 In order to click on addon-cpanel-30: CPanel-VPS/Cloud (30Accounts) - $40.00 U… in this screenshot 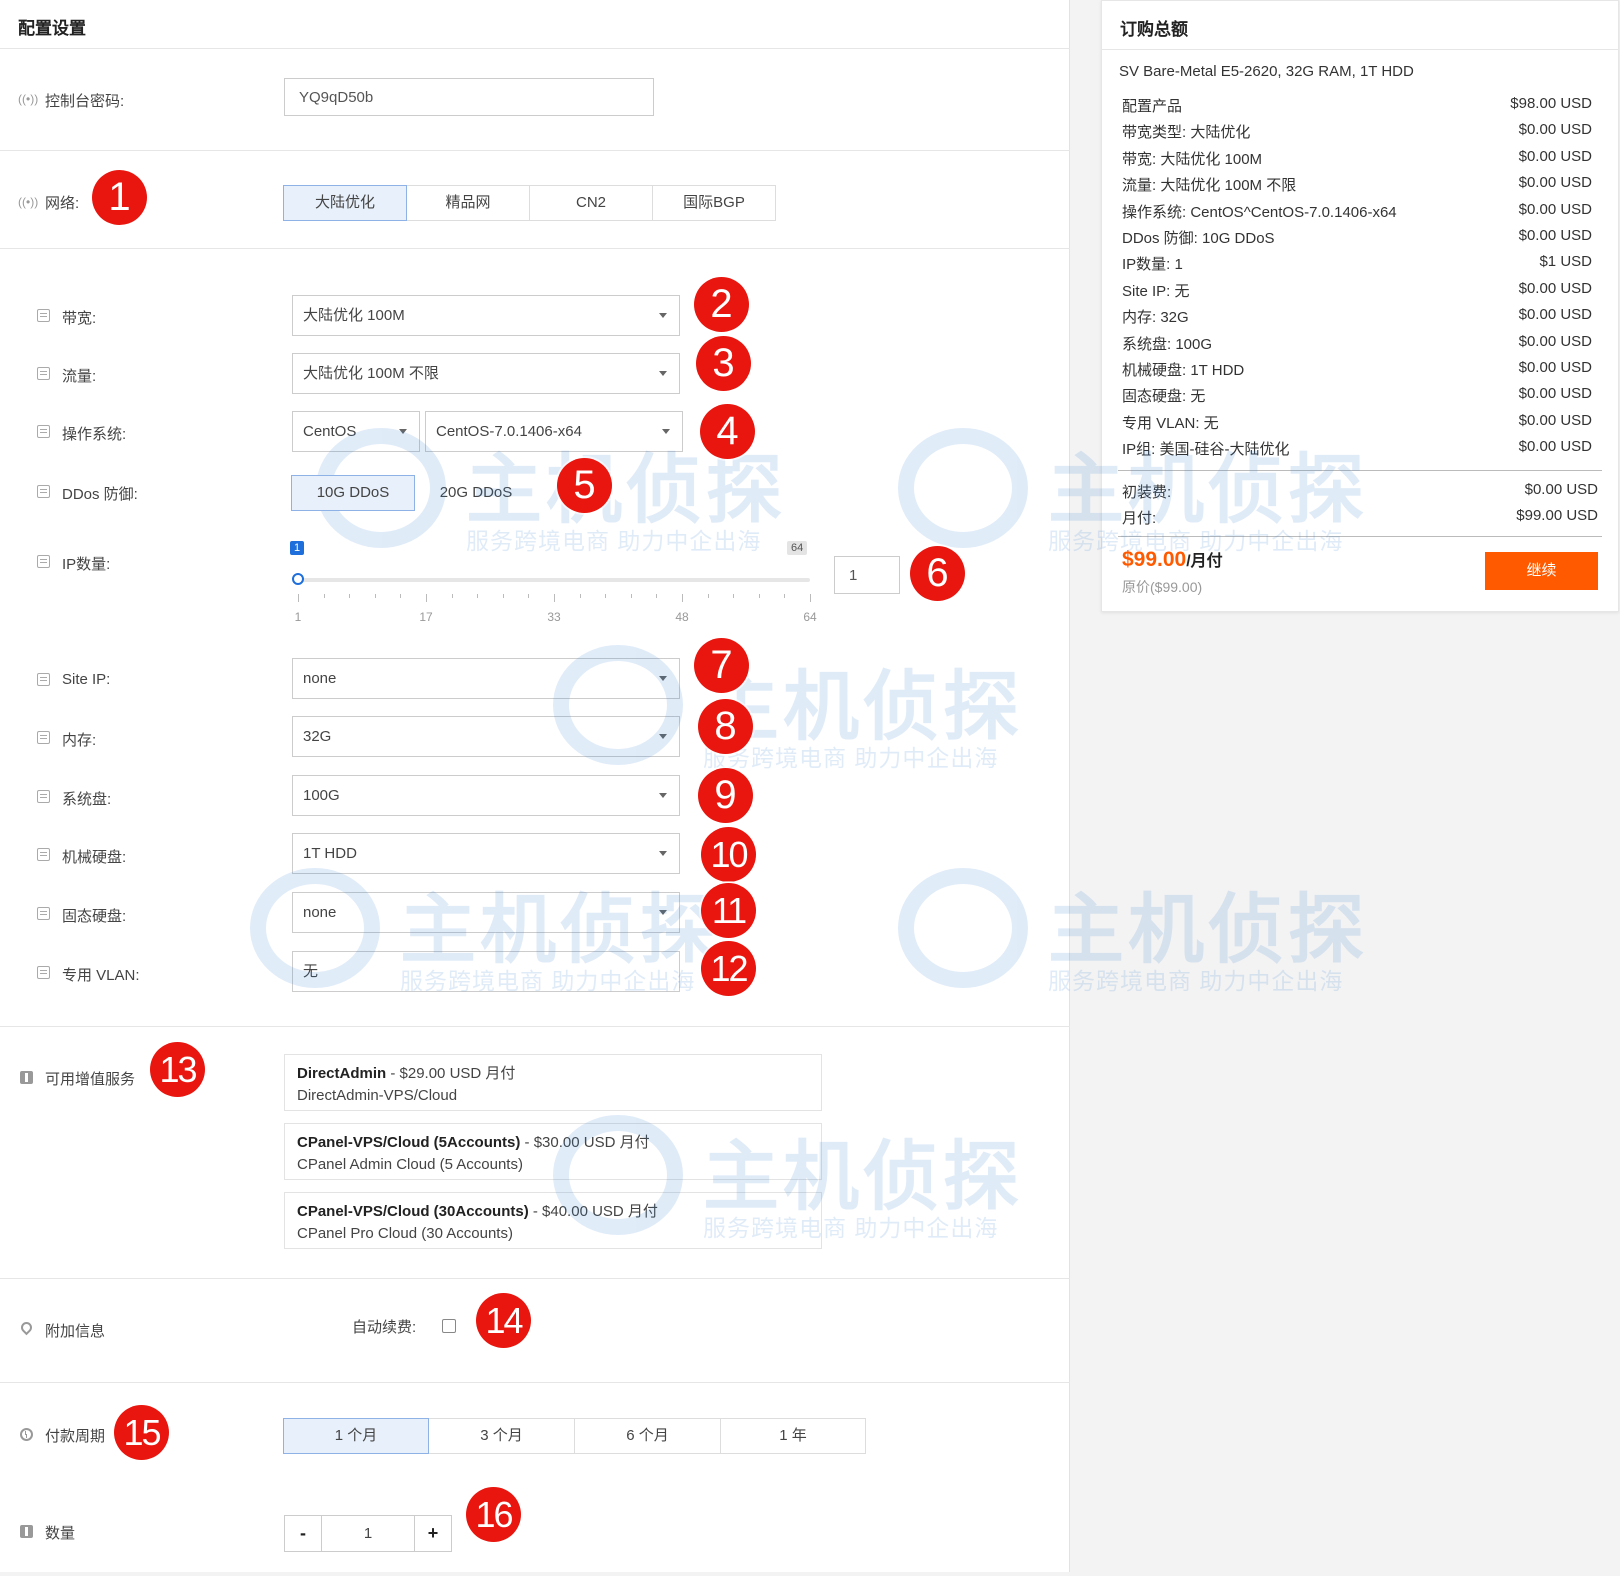, I will do `click(553, 1220)`.